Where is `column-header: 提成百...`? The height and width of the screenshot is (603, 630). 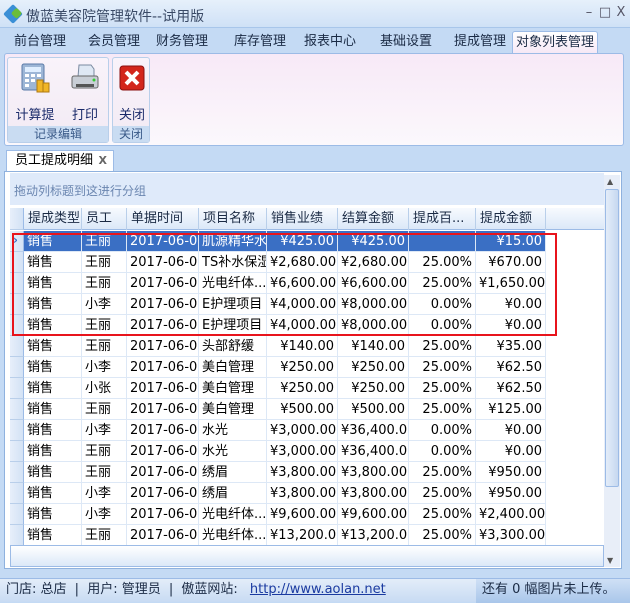
column-header: 提成百... is located at coordinates (442, 219).